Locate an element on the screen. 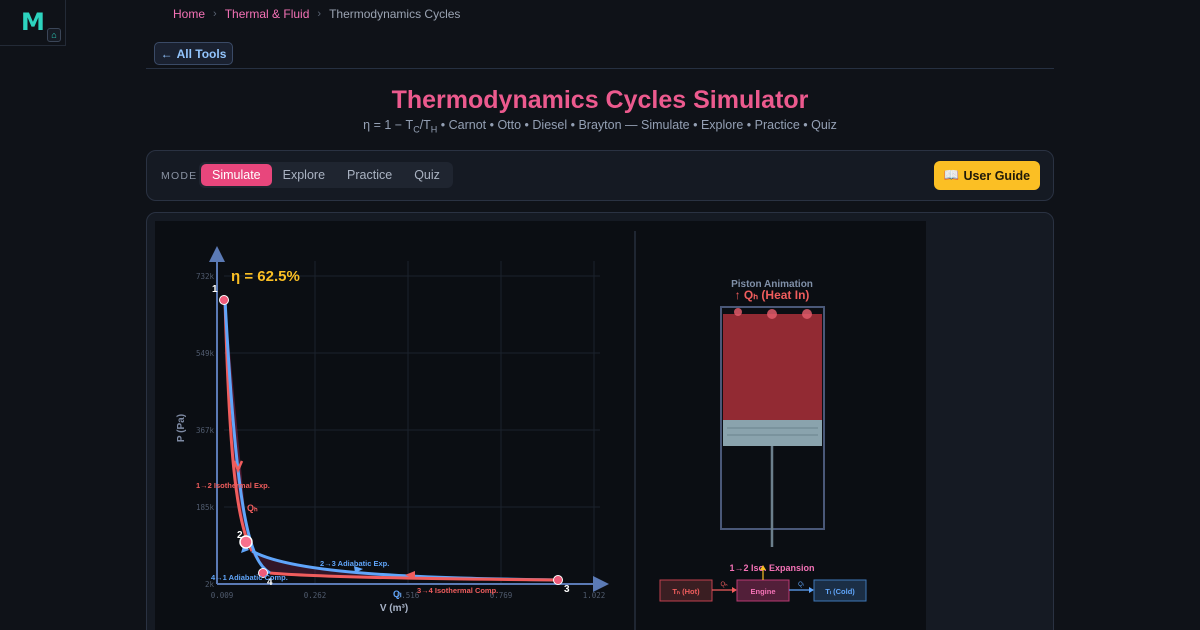 Image resolution: width=1200 pixels, height=630 pixels. y-tick-label: 185k is located at coordinates (205, 507).